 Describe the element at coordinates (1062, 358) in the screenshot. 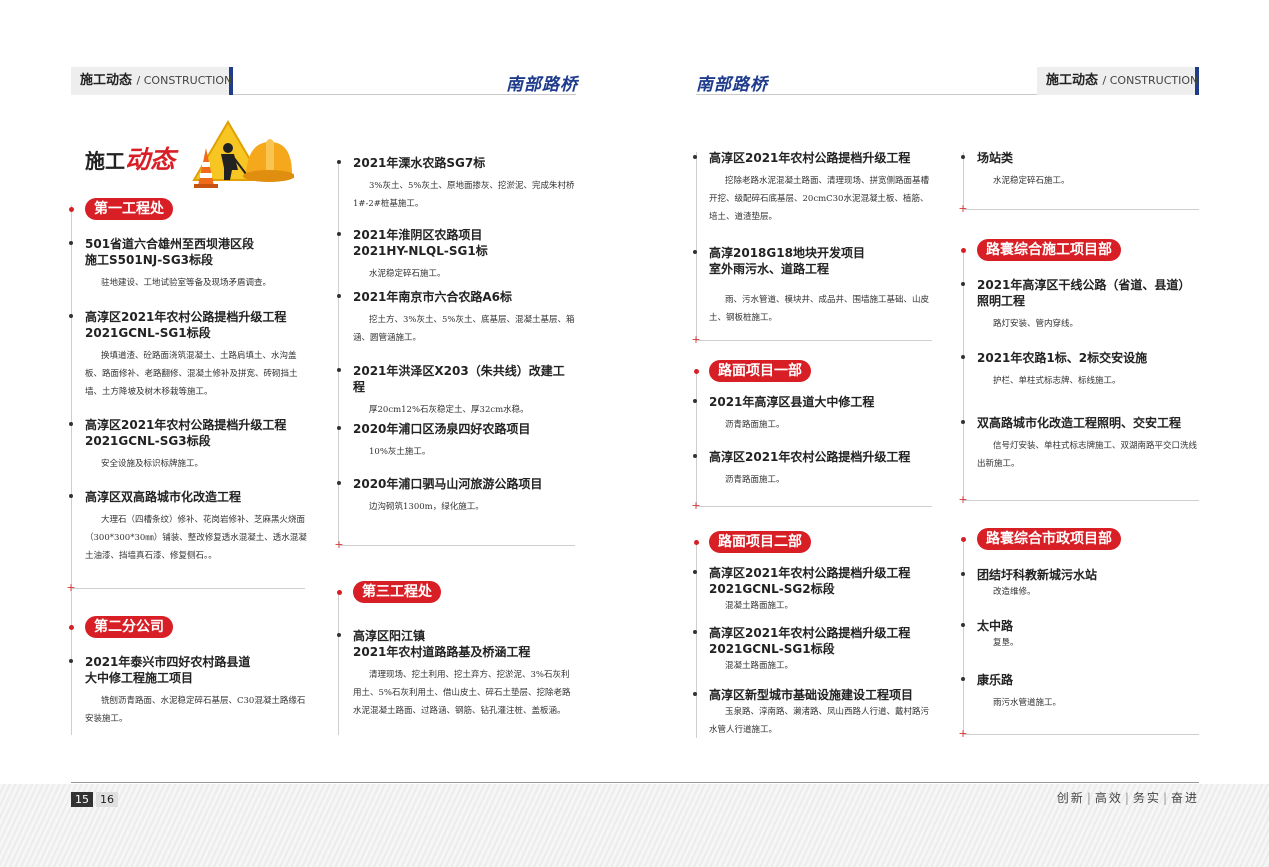

I see `project-title: 2021年农路1标、2标交安设施` at that location.